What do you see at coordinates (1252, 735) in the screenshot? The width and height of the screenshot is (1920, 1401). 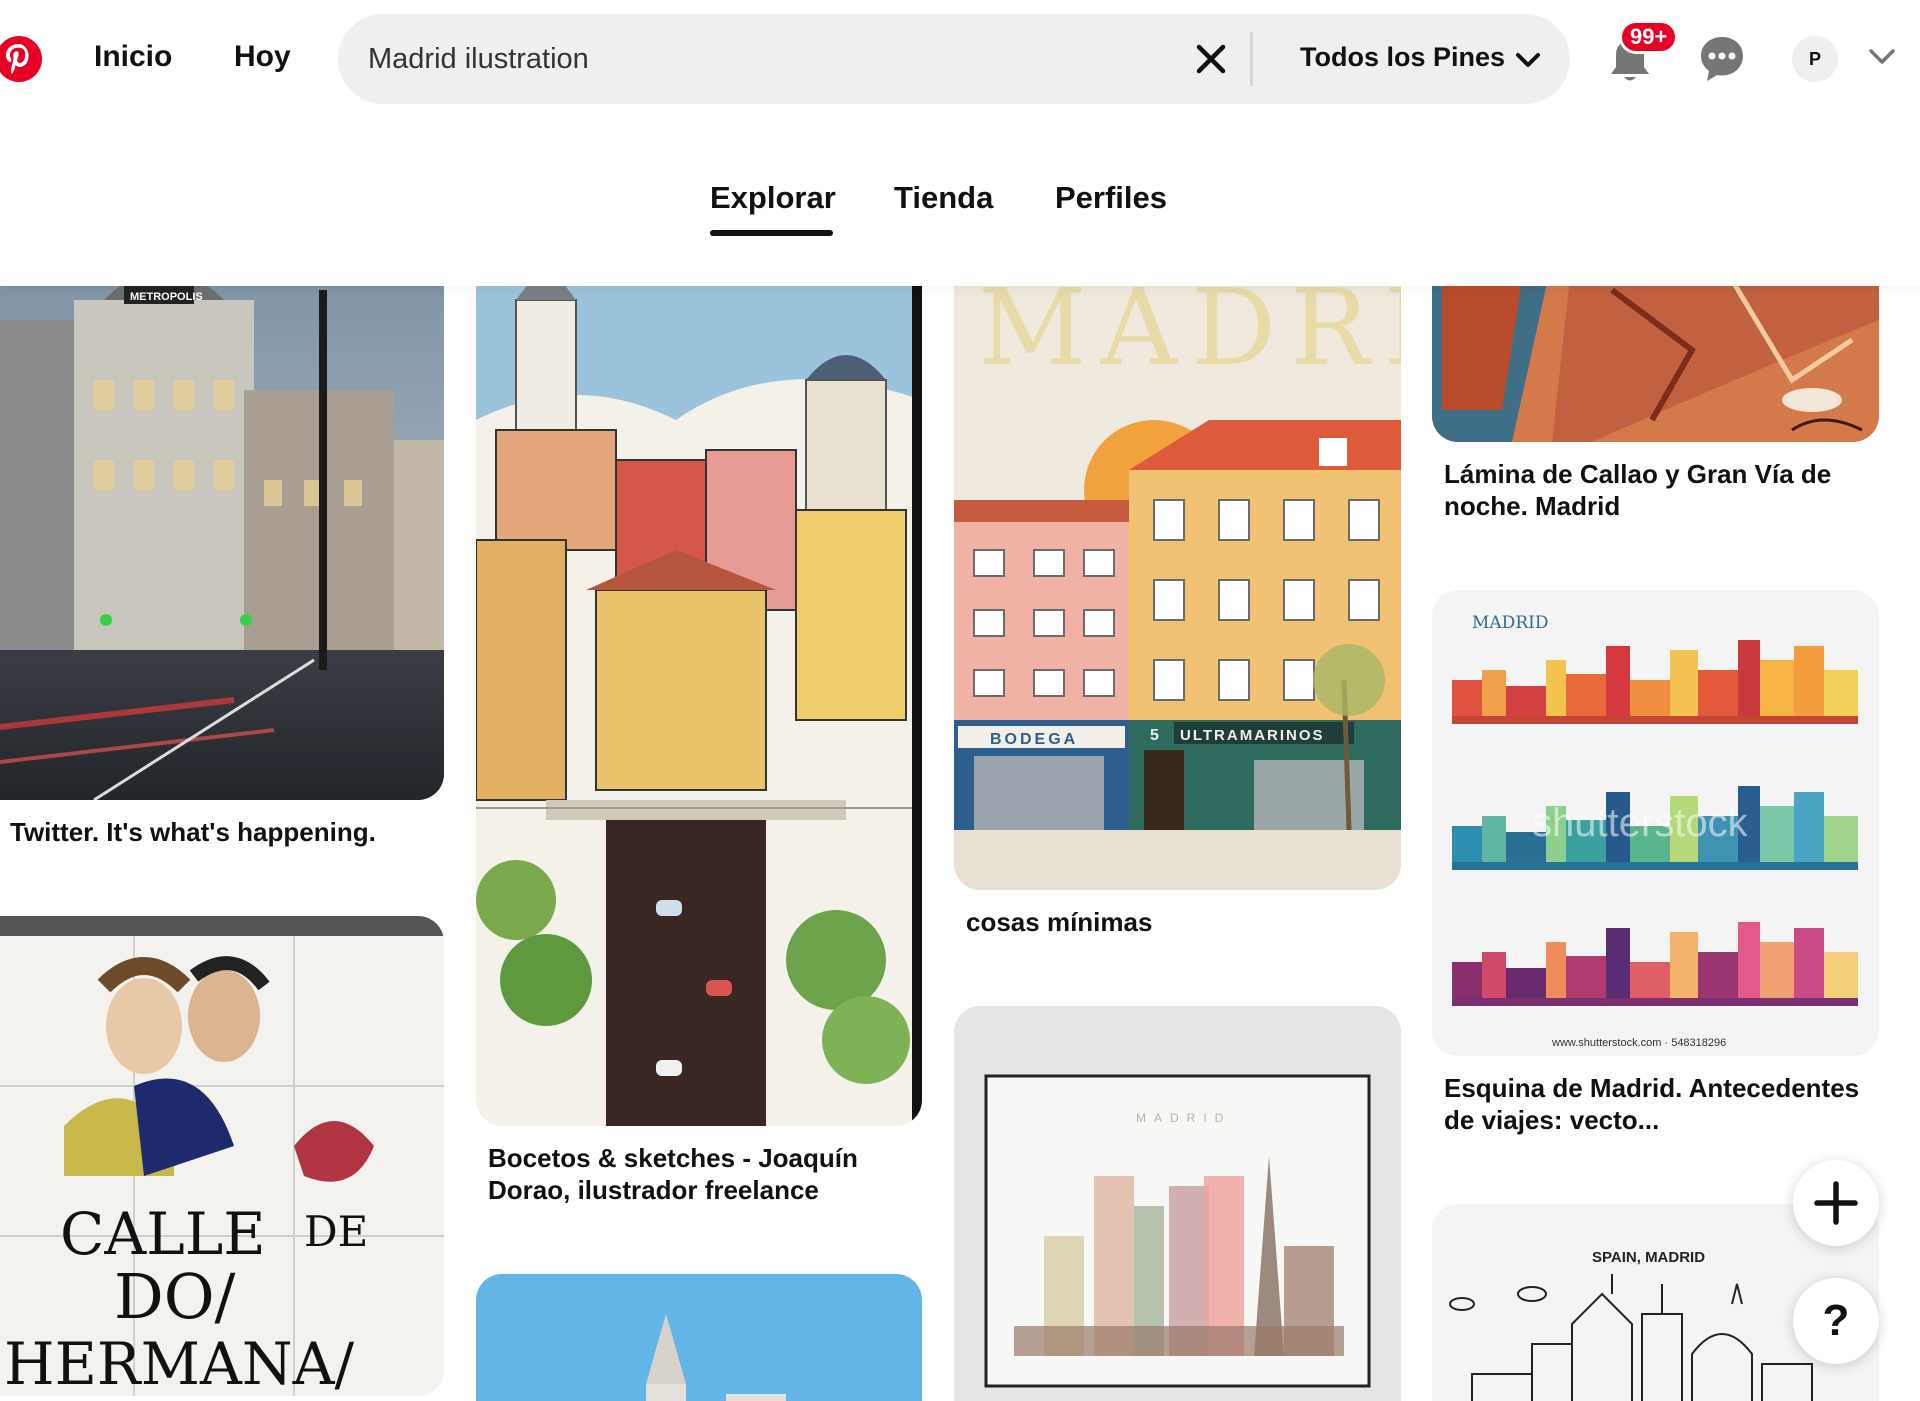 I see `poster-shop-ultramarinos: ULTRAMARINOS` at bounding box center [1252, 735].